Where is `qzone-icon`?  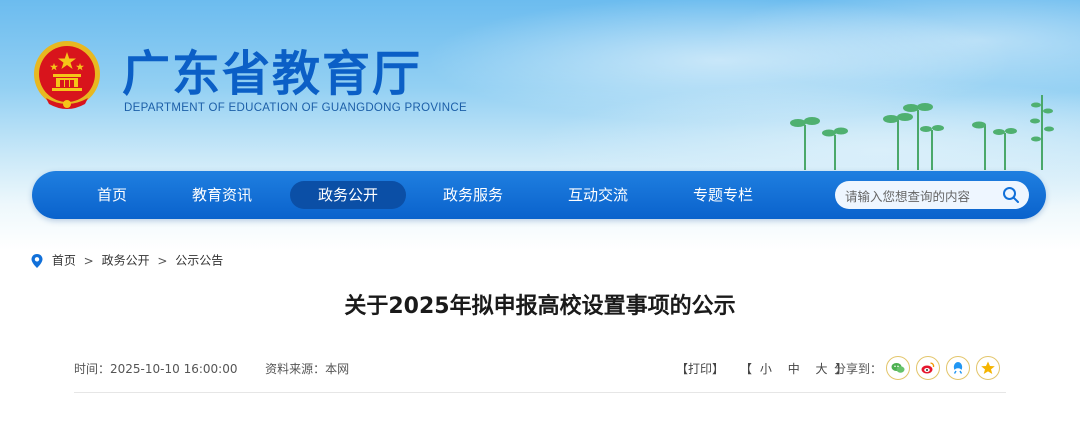
qzone-icon is located at coordinates (988, 367).